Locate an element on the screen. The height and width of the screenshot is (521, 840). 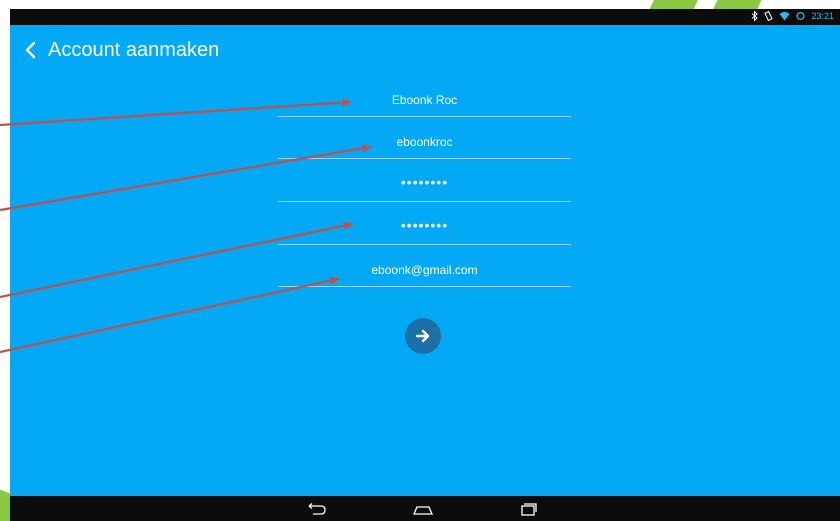
back-nav-icon is located at coordinates (317, 509).